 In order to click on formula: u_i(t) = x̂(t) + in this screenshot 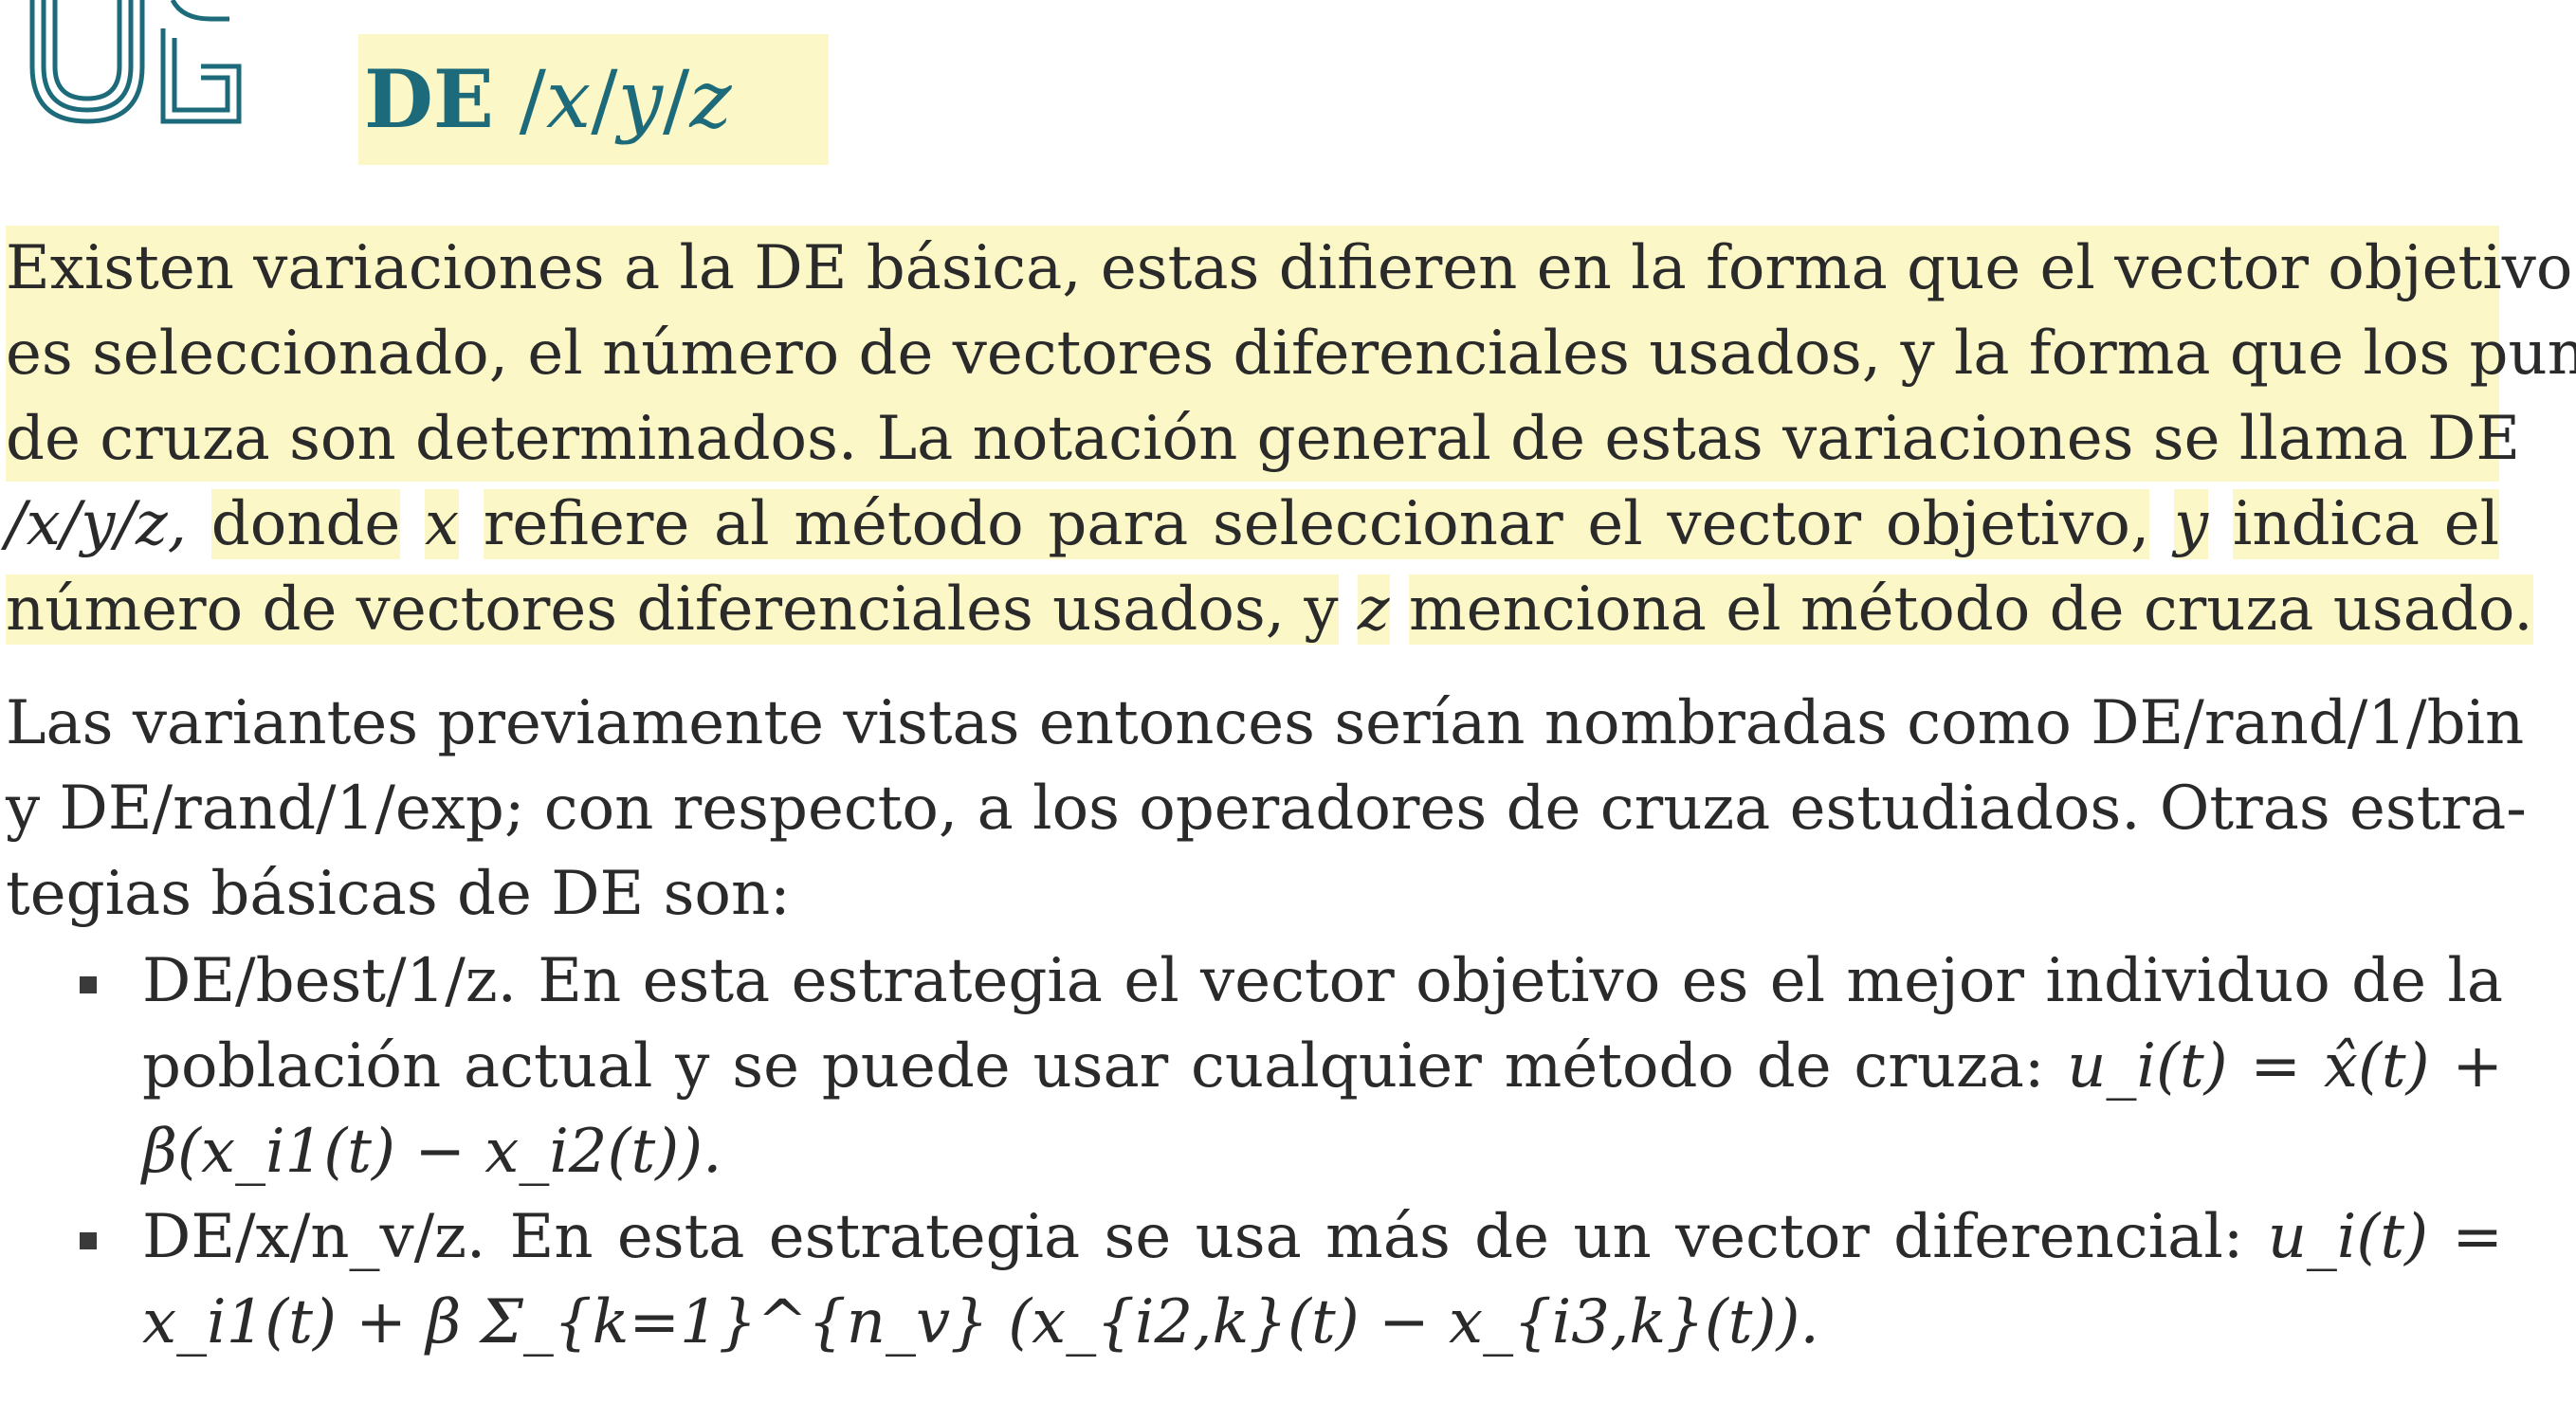, I will do `click(2285, 1066)`.